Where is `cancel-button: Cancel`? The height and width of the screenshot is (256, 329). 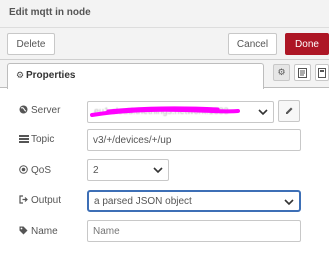 cancel-button: Cancel is located at coordinates (252, 44).